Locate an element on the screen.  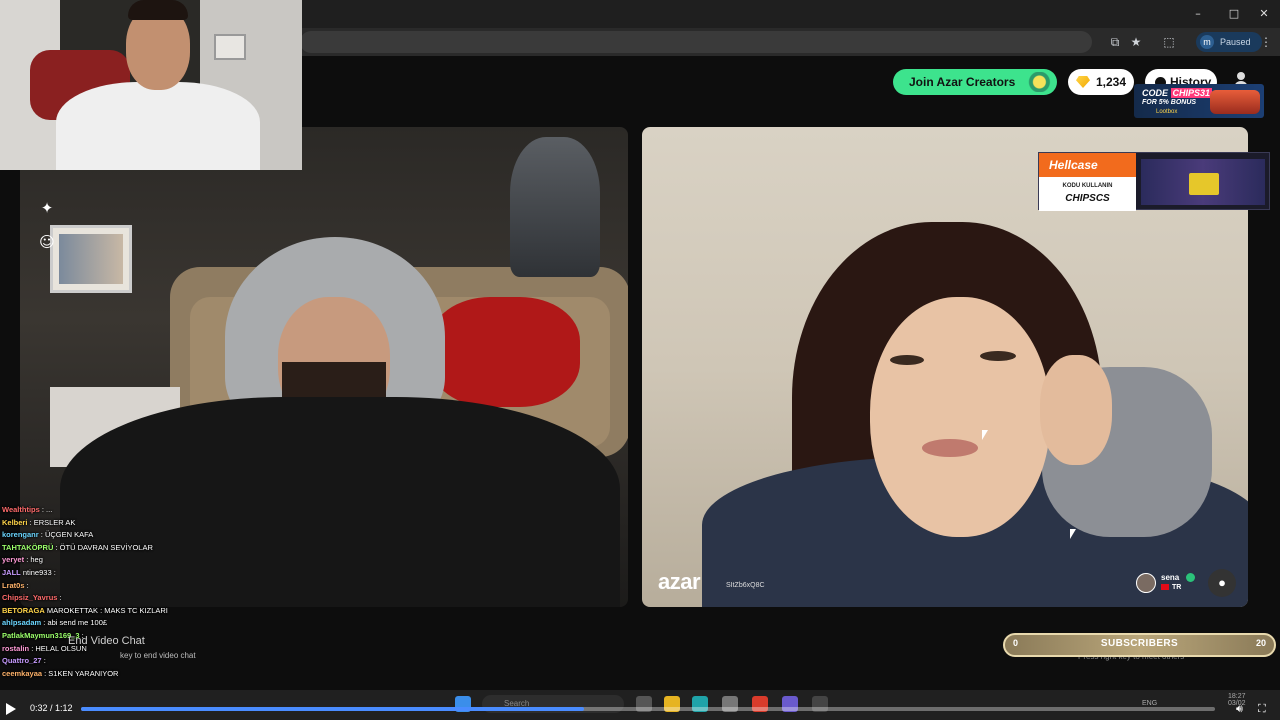
chat-text: : ÖTÜ DAVRAN SEVİYOLAR is located at coordinates (104, 547).